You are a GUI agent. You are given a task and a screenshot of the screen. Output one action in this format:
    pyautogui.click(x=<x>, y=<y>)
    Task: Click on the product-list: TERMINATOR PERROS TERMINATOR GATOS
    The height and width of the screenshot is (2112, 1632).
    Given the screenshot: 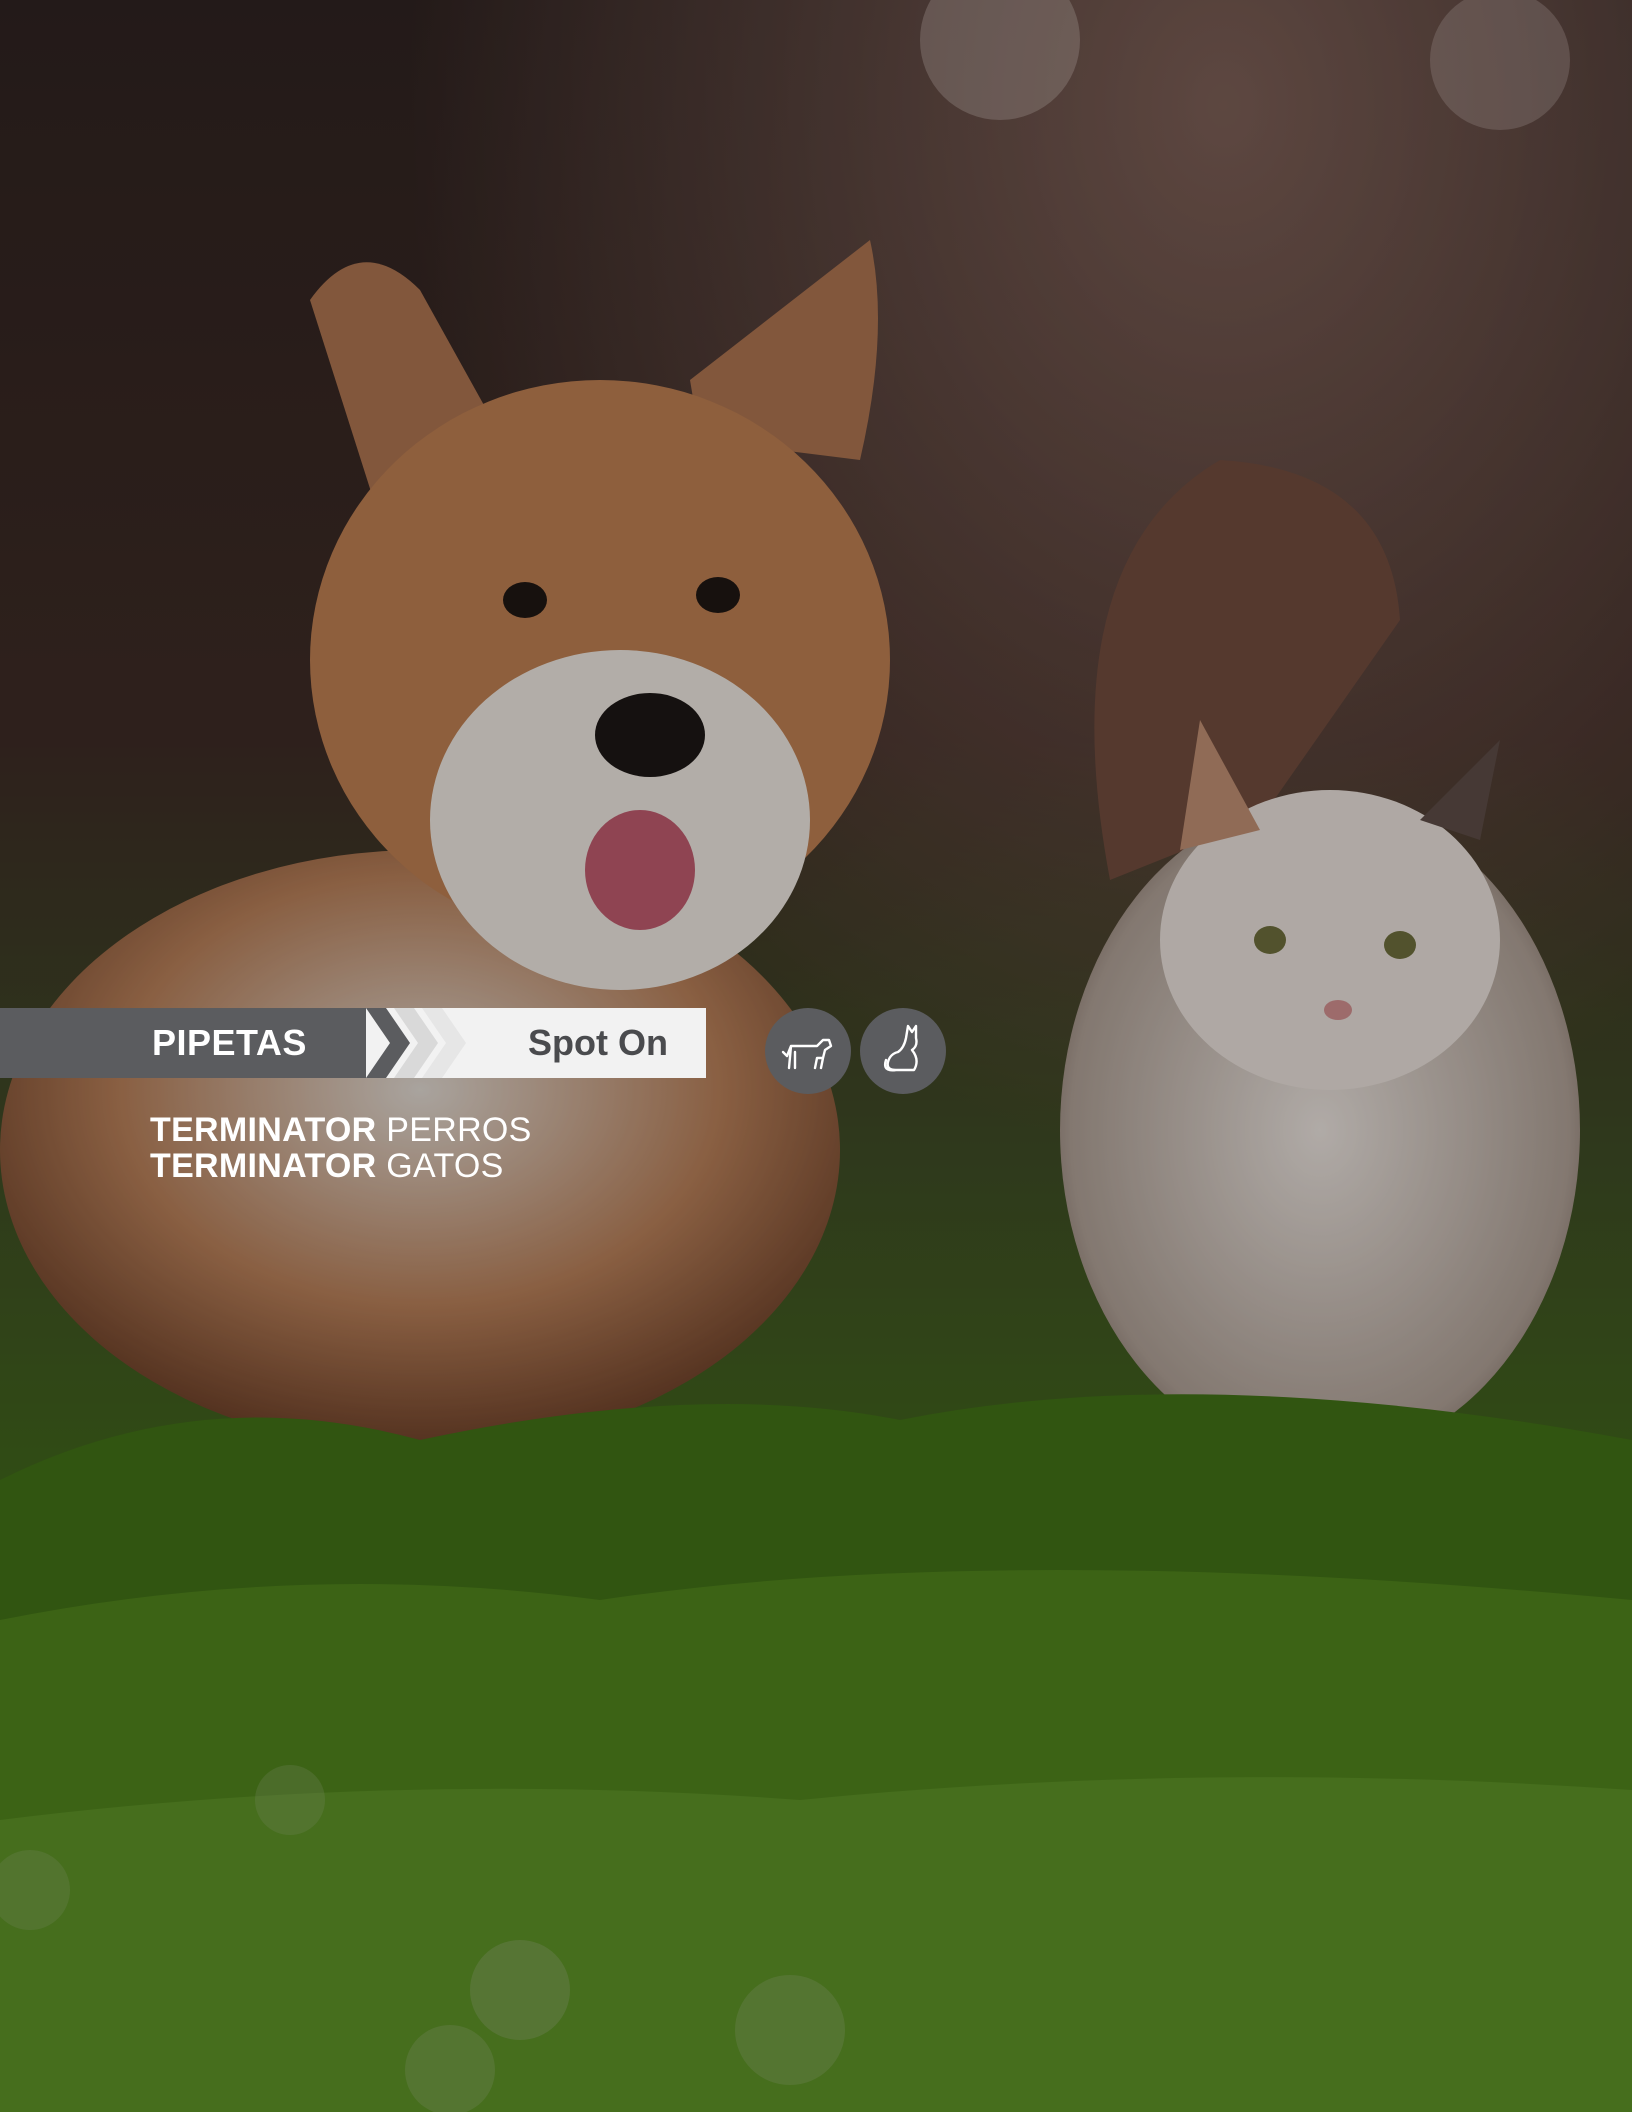 What is the action you would take?
    pyautogui.click(x=341, y=1148)
    